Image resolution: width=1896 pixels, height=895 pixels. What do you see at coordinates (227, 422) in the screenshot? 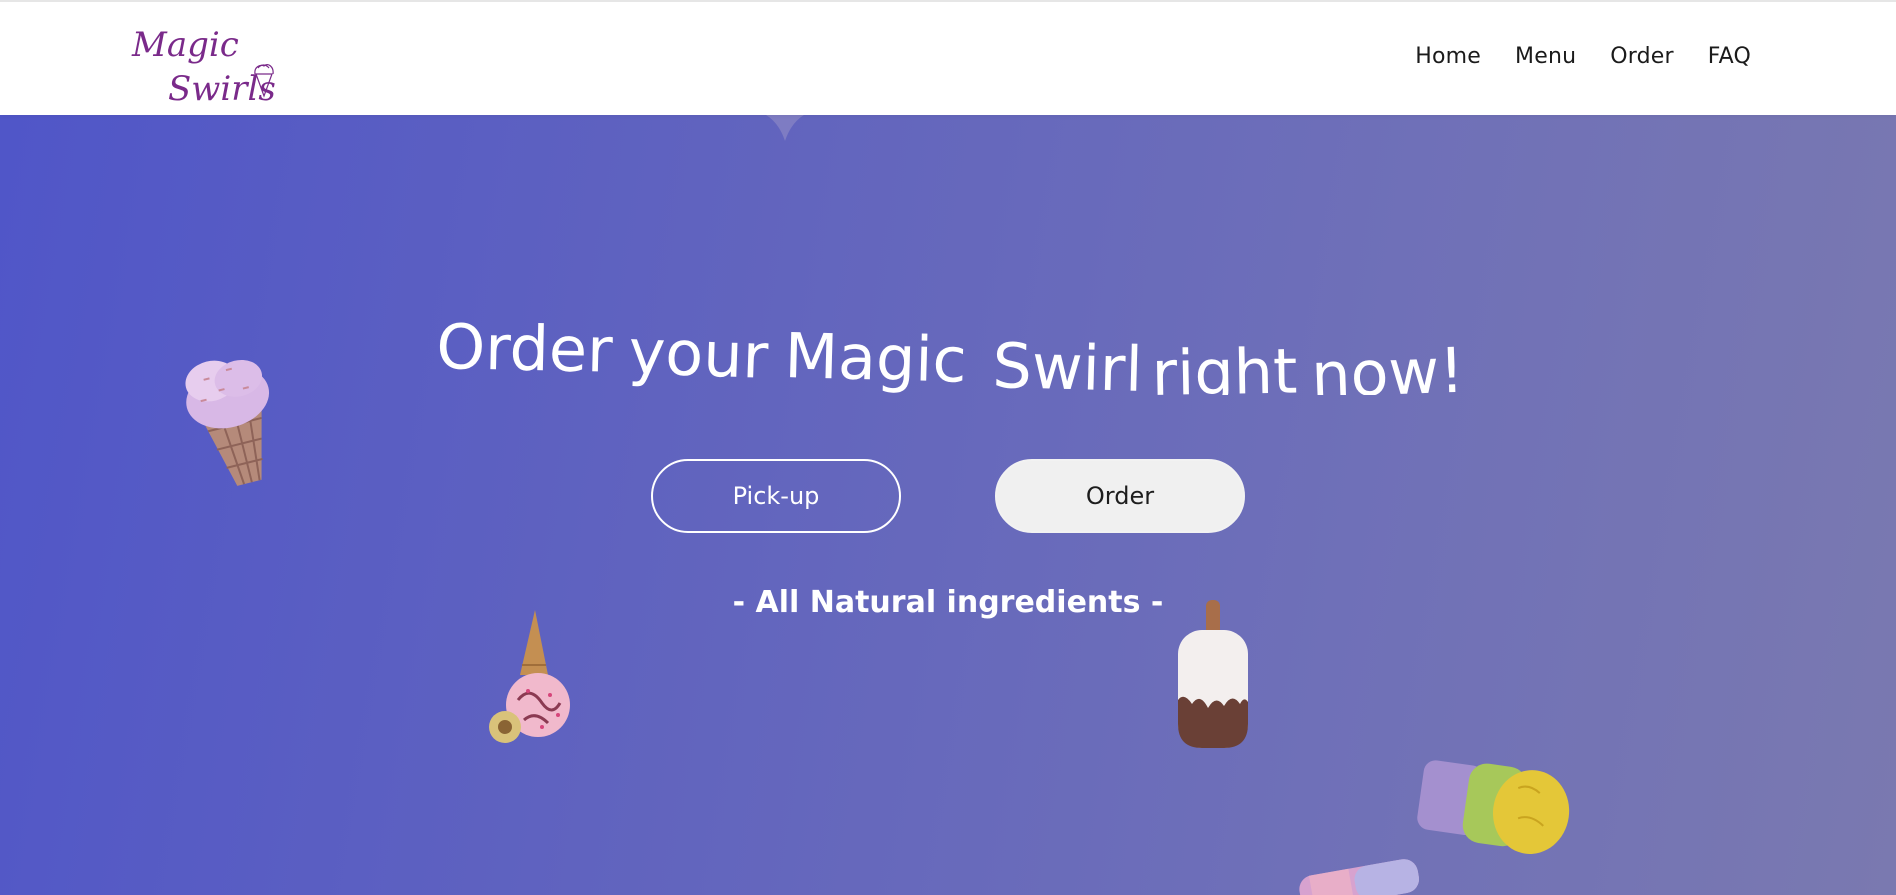
I see `ice-cream-cone-icon` at bounding box center [227, 422].